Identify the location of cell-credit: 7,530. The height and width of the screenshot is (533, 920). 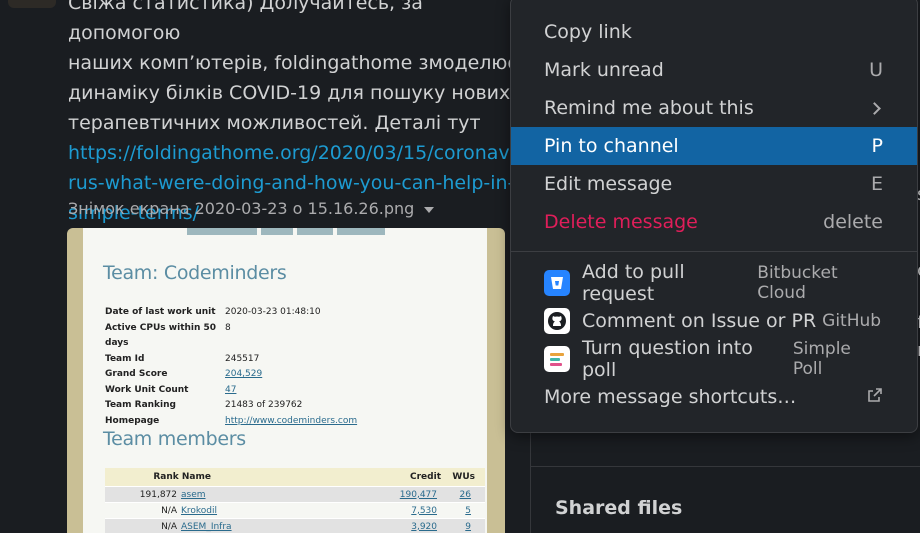
(424, 510).